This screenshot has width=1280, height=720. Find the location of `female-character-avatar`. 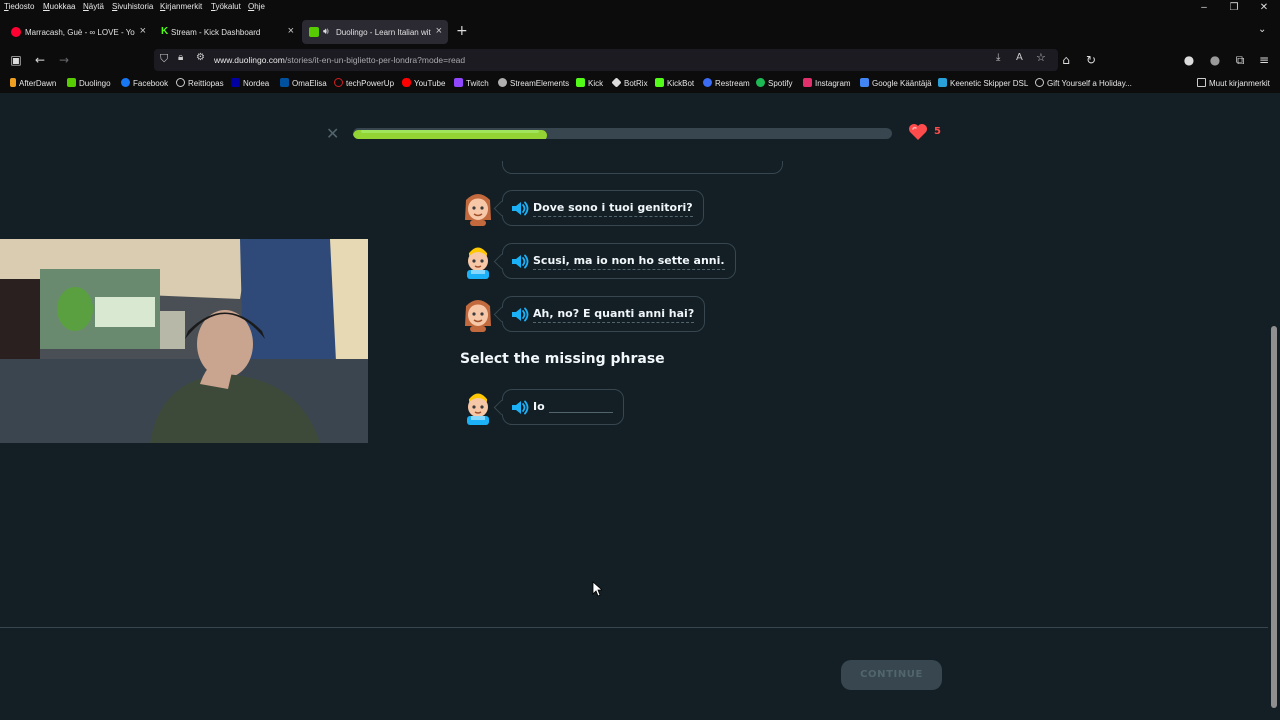

female-character-avatar is located at coordinates (478, 316).